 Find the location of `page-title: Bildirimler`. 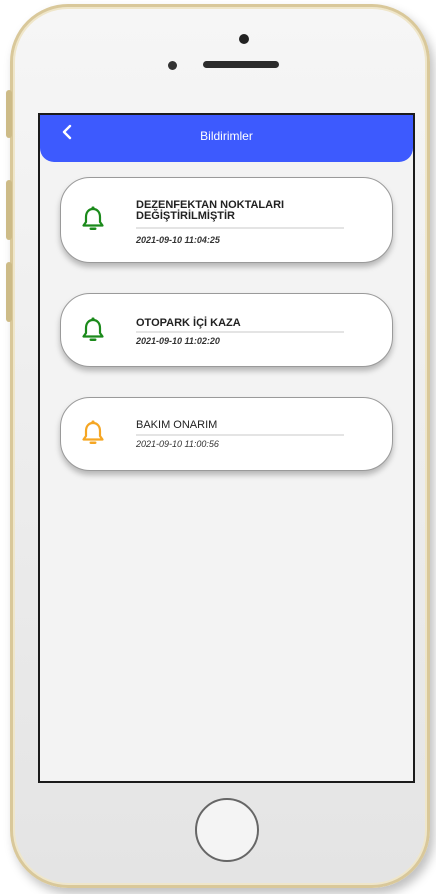

page-title: Bildirimler is located at coordinates (226, 136).